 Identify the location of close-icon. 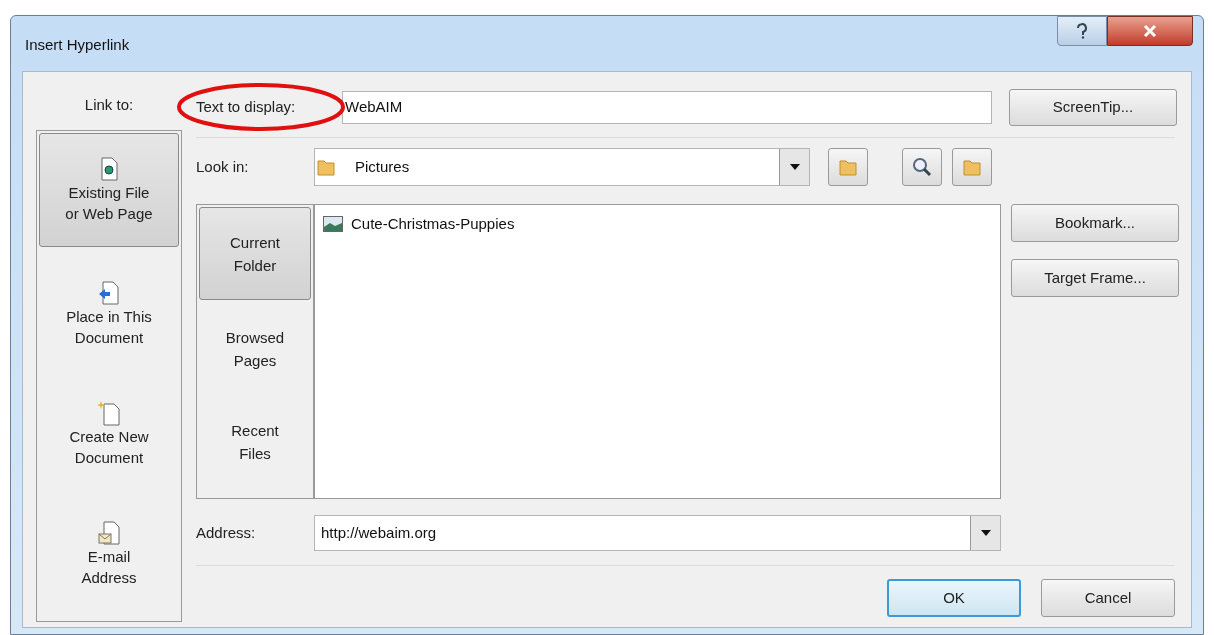
(1150, 31).